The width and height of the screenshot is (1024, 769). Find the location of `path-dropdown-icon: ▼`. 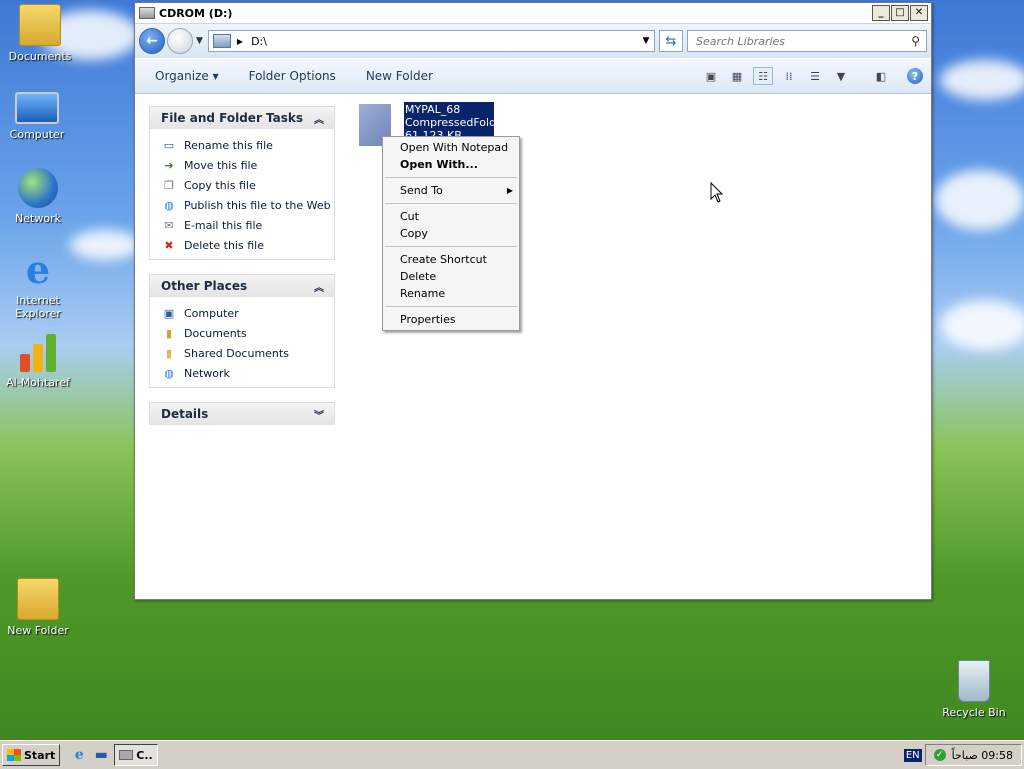

path-dropdown-icon: ▼ is located at coordinates (646, 41).